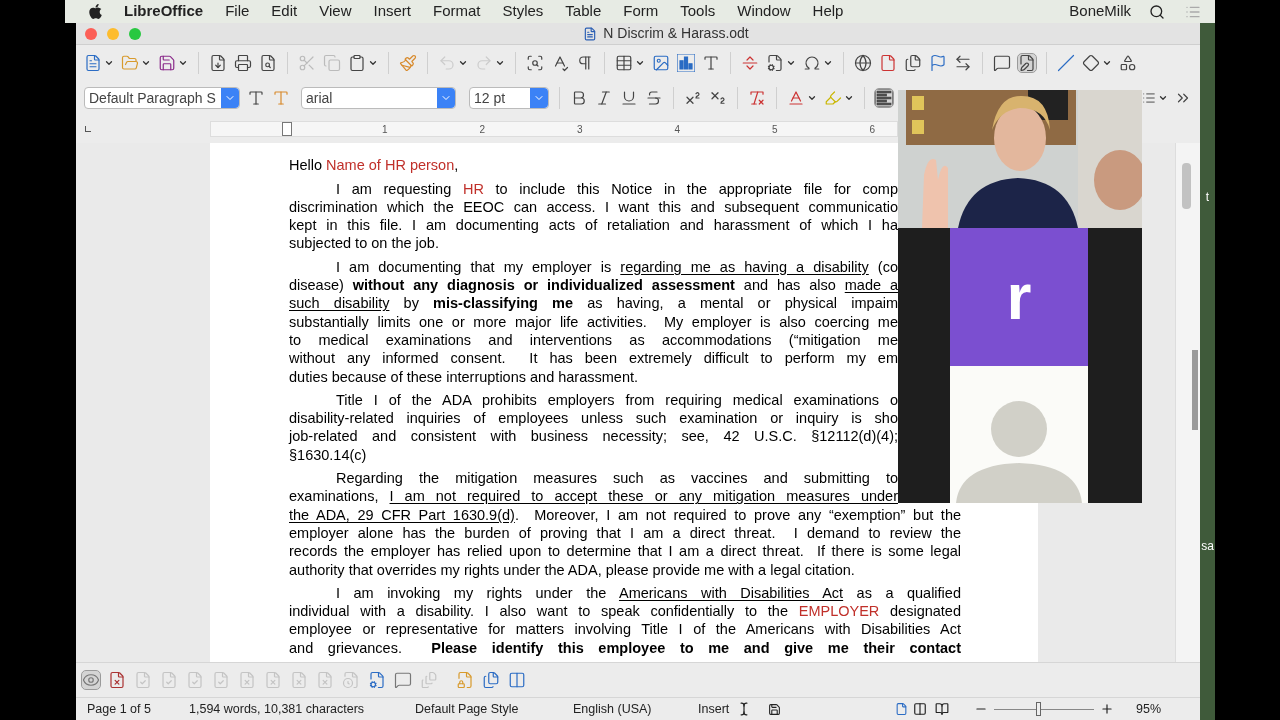  Describe the element at coordinates (593, 418) in the screenshot. I see `text-line: disability-related inquiries of employees unless such examination or inquiry is sho` at that location.